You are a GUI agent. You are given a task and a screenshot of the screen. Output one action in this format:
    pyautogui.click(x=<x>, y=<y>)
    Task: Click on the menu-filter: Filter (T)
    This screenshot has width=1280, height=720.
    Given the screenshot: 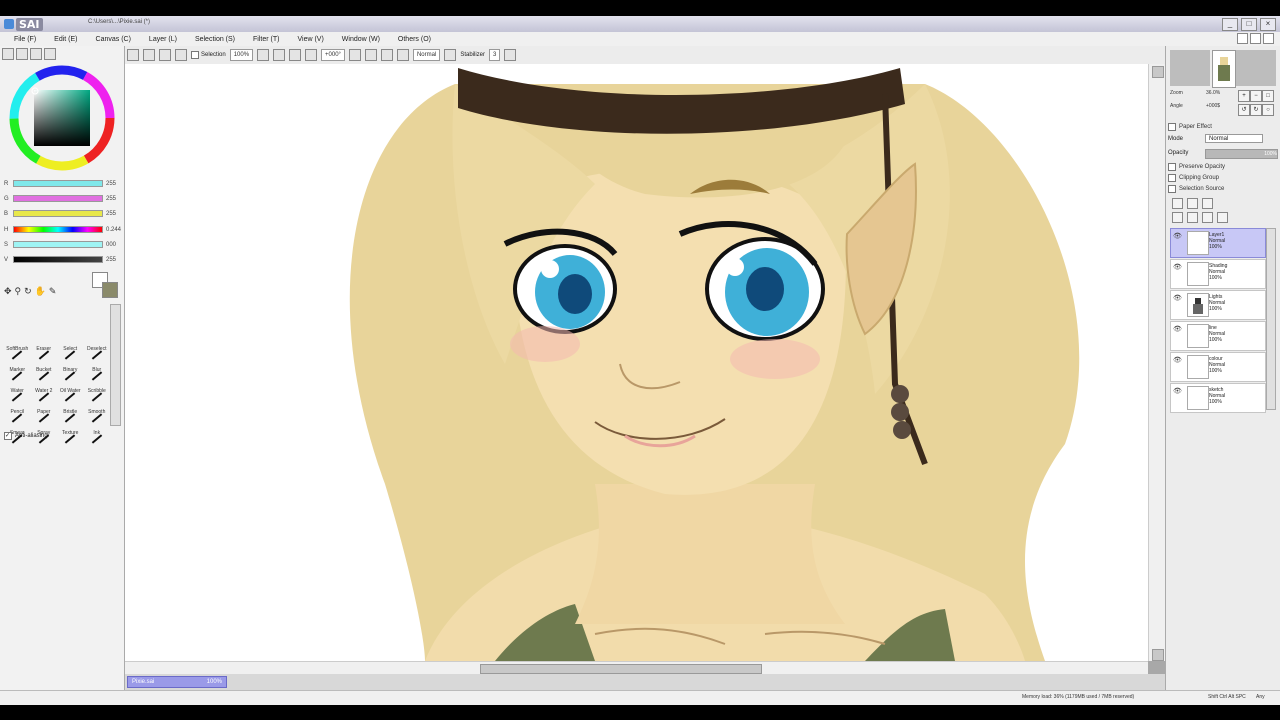 What is the action you would take?
    pyautogui.click(x=266, y=39)
    